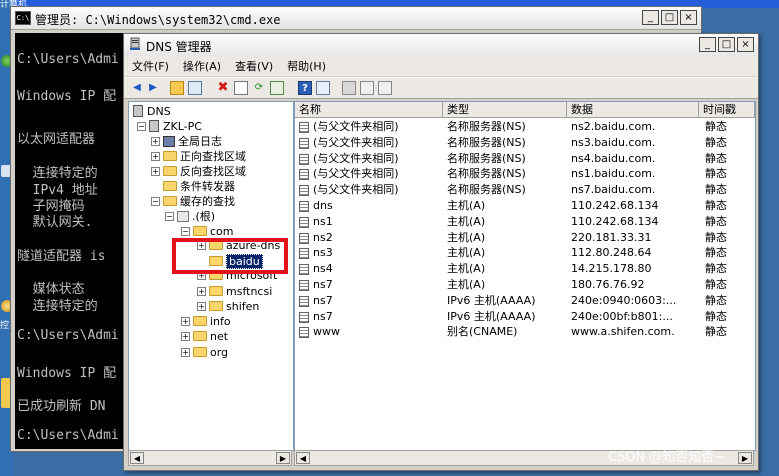 Image resolution: width=779 pixels, height=476 pixels. I want to click on table-row: ns7 主机(A) 180.76.76.92 静态, so click(525, 285).